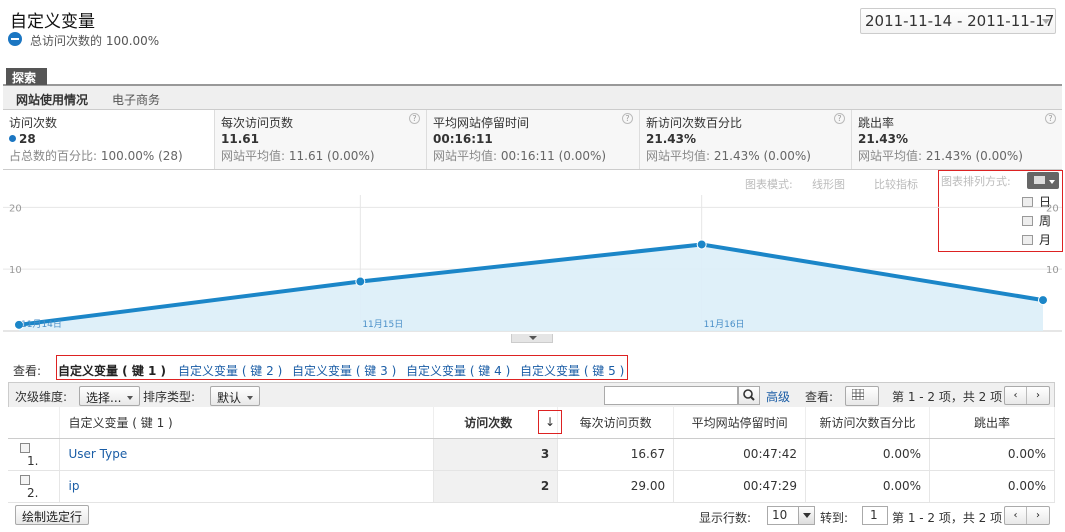  Describe the element at coordinates (1043, 180) in the screenshot. I see `granularity-dropdown-button` at that location.